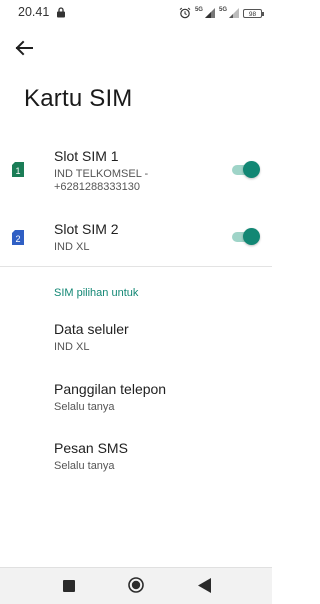 This screenshot has width=320, height=604. What do you see at coordinates (24, 48) in the screenshot?
I see `arrow-left-icon` at bounding box center [24, 48].